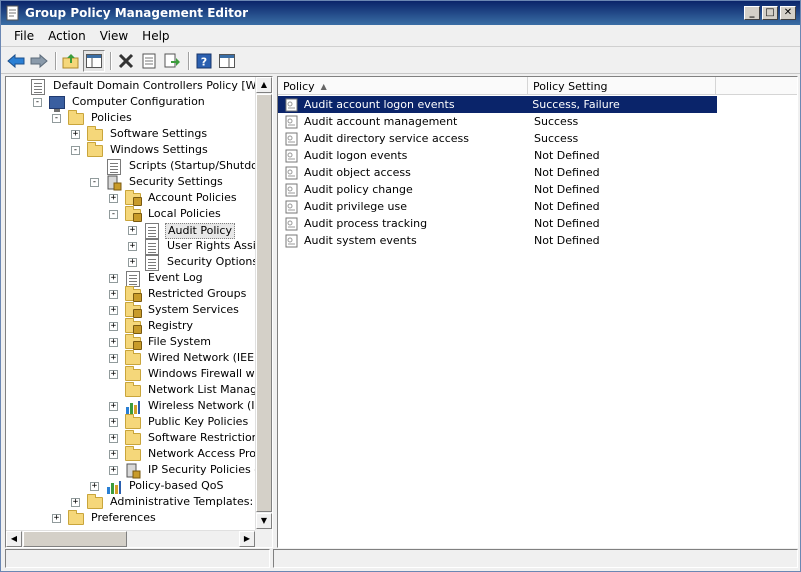 This screenshot has height=572, width=801. I want to click on tree-vertical-scrollbar: ▲ ▼, so click(263, 303).